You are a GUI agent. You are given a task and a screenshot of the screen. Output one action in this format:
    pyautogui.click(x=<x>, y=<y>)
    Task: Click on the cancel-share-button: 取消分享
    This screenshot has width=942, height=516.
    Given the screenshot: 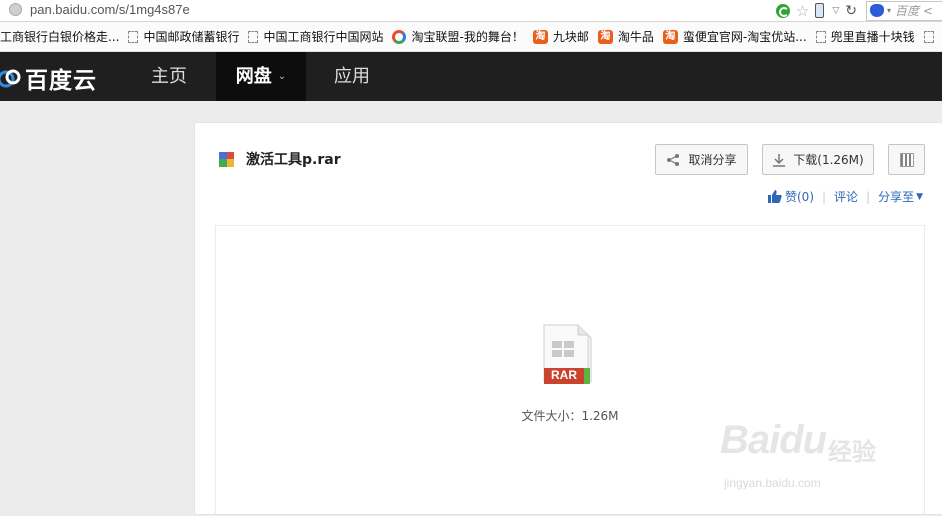 What is the action you would take?
    pyautogui.click(x=701, y=159)
    